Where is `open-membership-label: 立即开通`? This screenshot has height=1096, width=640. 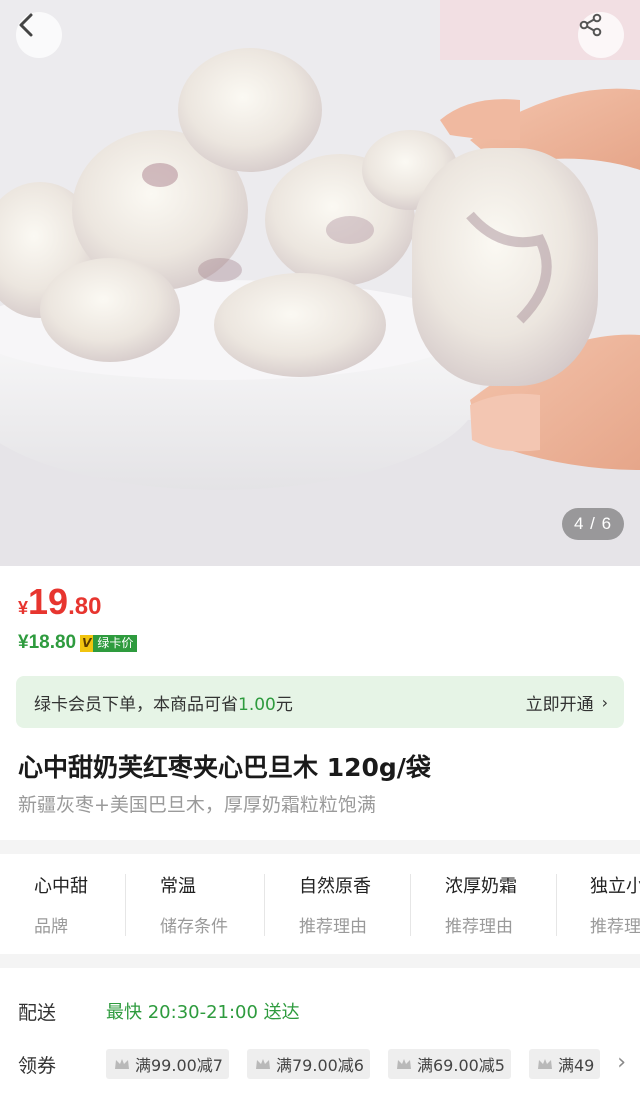 open-membership-label: 立即开通 is located at coordinates (559, 704).